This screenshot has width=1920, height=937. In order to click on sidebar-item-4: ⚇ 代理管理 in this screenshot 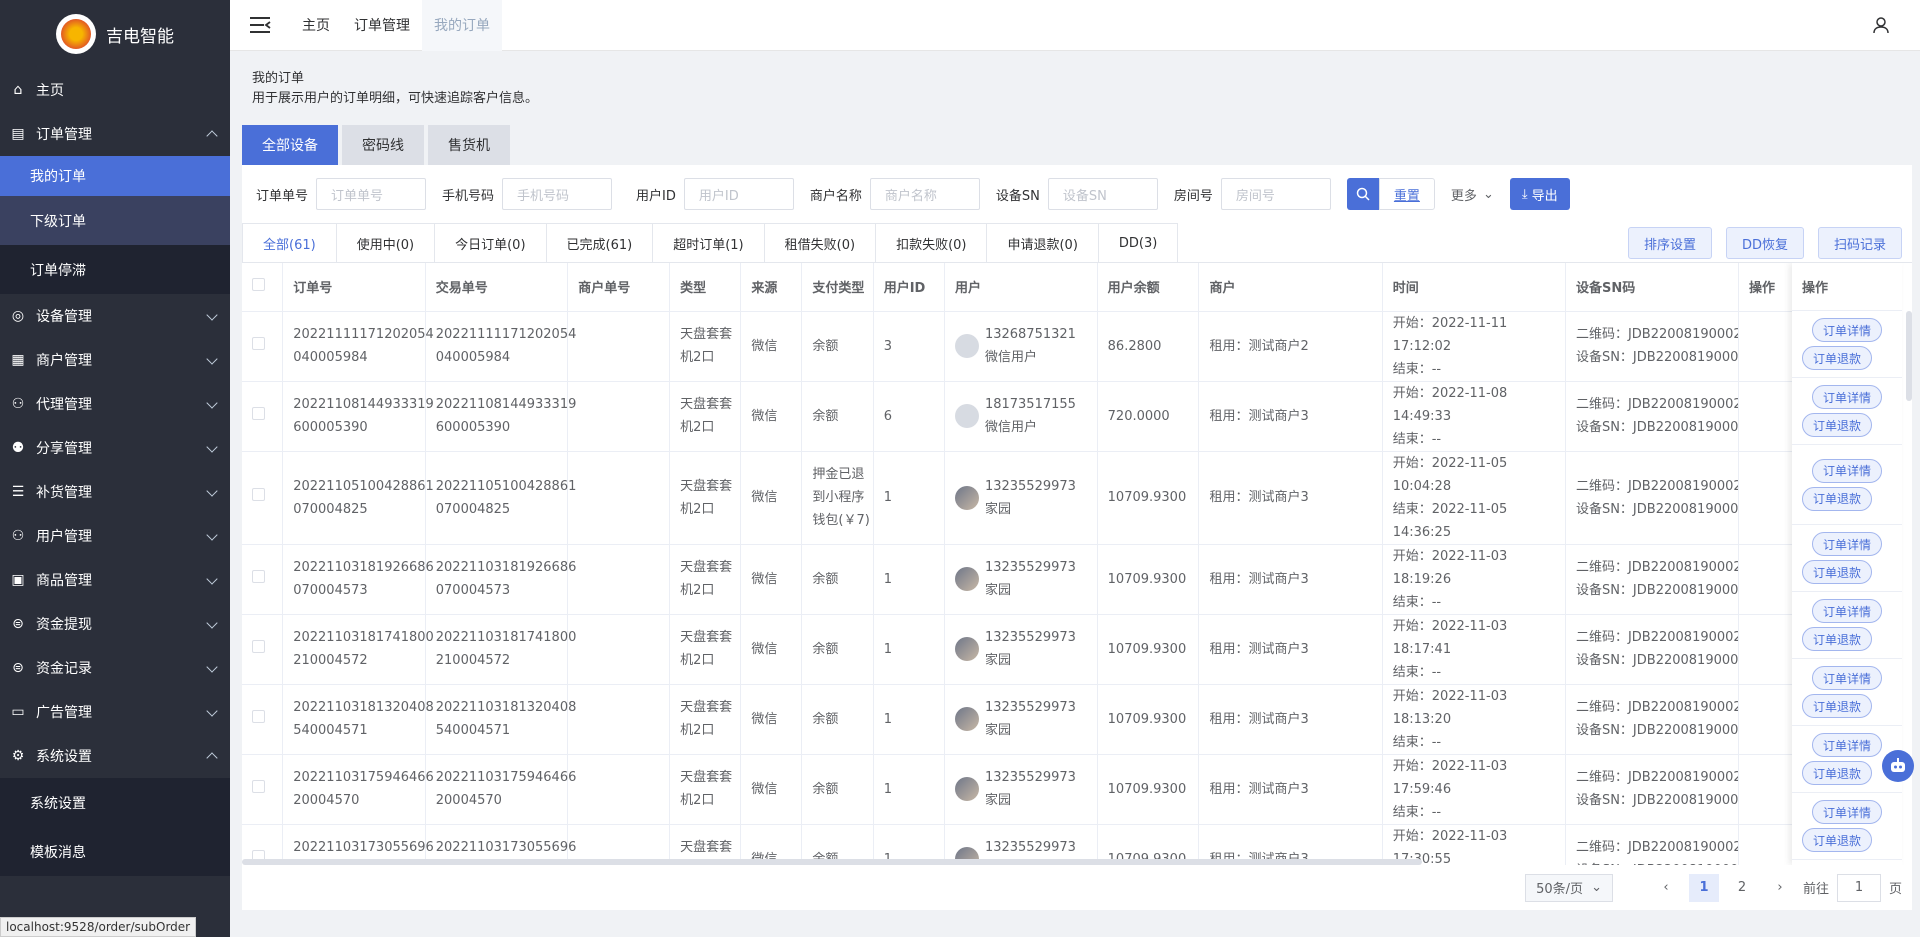, I will do `click(115, 404)`.